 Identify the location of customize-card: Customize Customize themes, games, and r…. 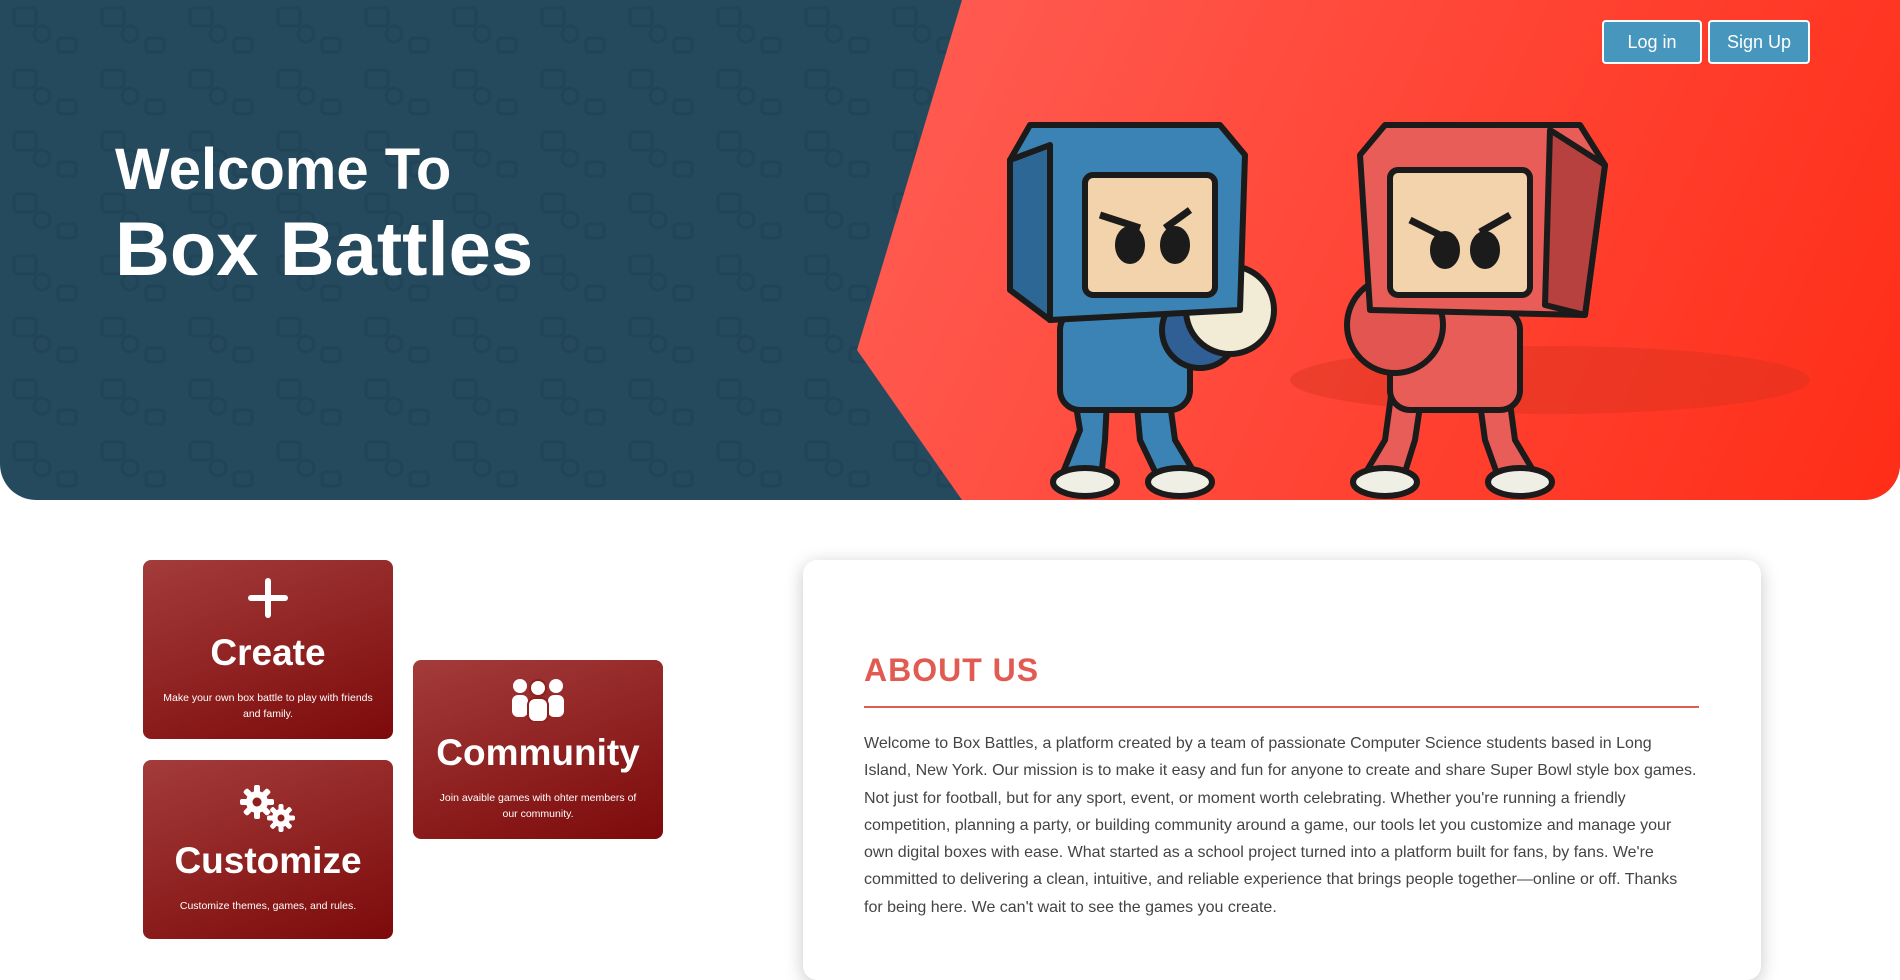
(268, 849).